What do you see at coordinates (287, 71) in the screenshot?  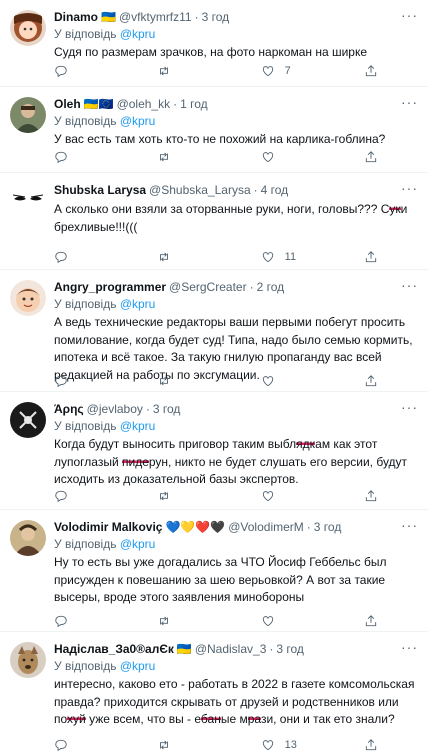 I see `like-count: 7` at bounding box center [287, 71].